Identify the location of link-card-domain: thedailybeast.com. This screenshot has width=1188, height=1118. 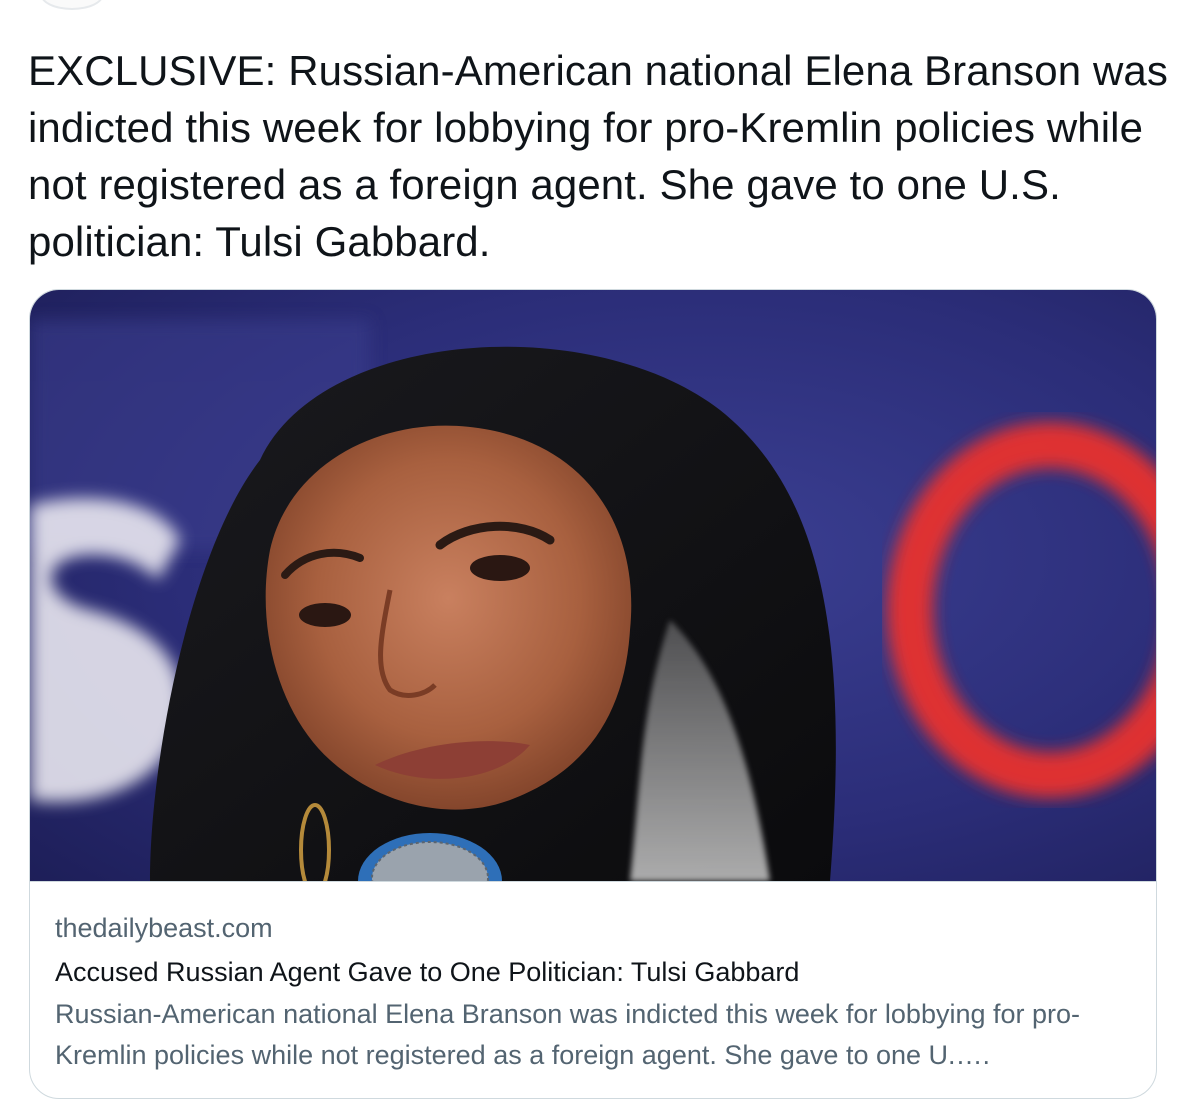
(164, 928).